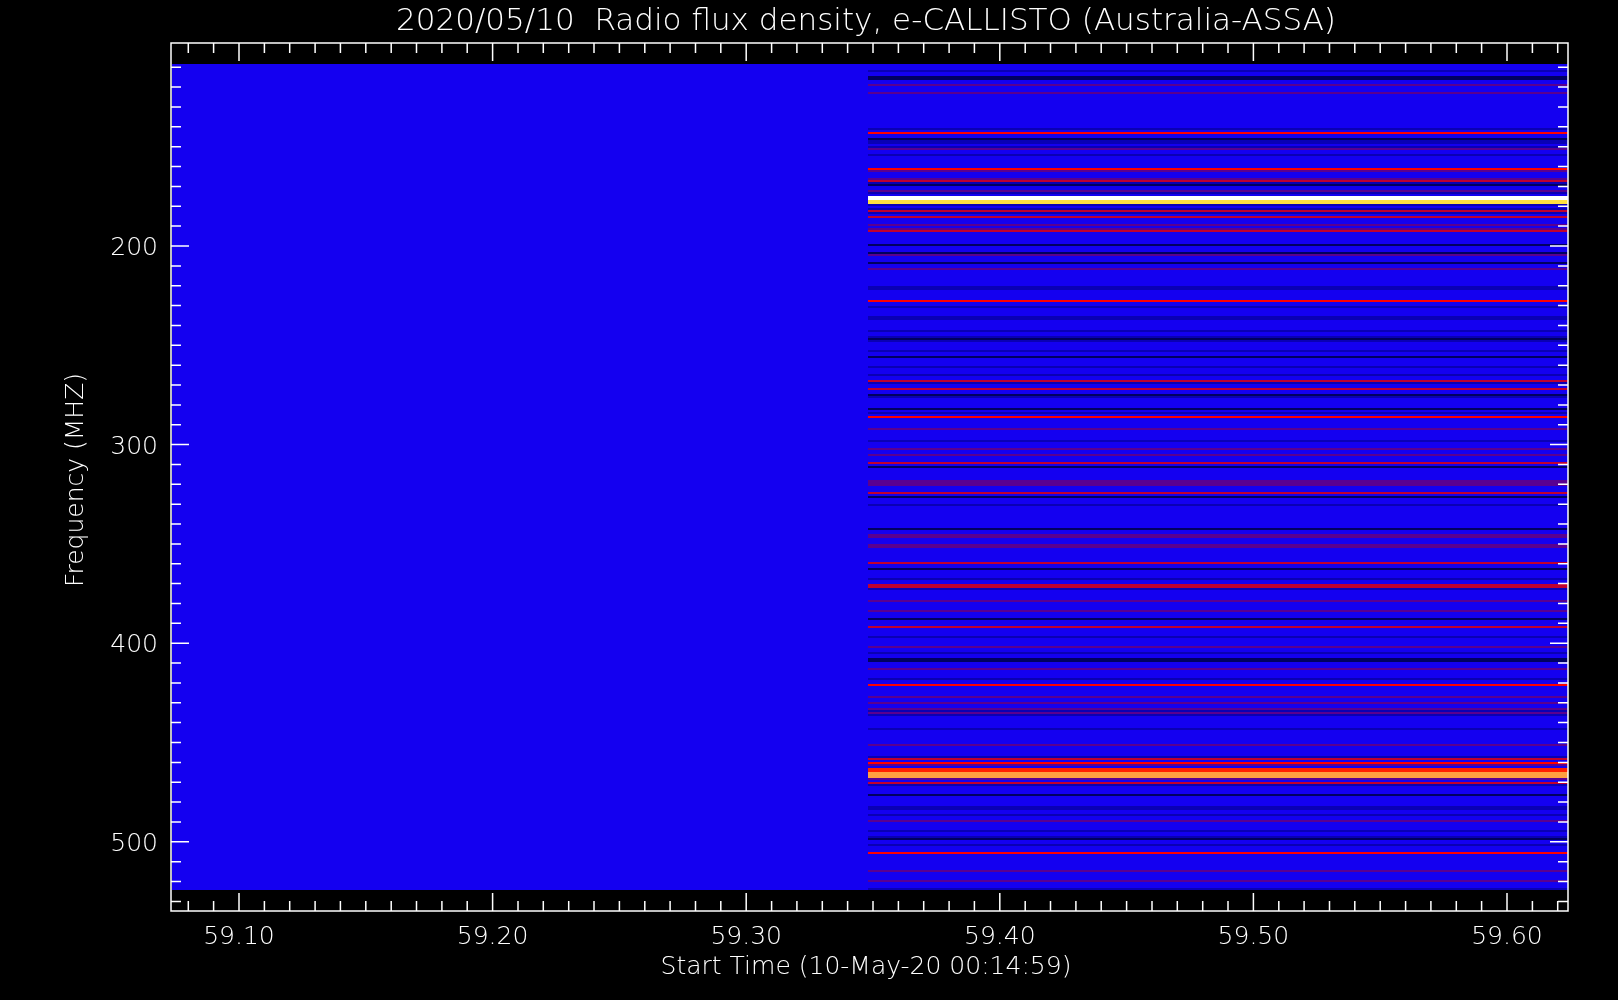  I want to click on x-tick-label: 59.60, so click(1507, 935).